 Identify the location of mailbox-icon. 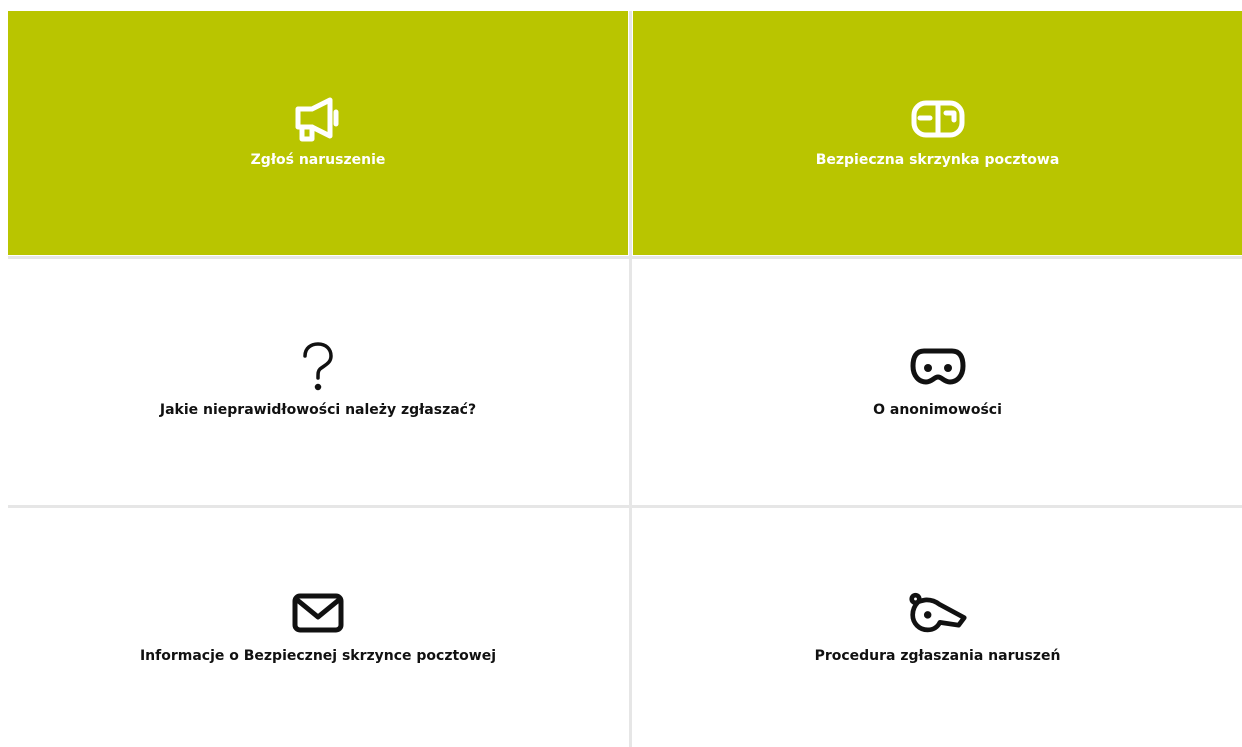
(938, 119).